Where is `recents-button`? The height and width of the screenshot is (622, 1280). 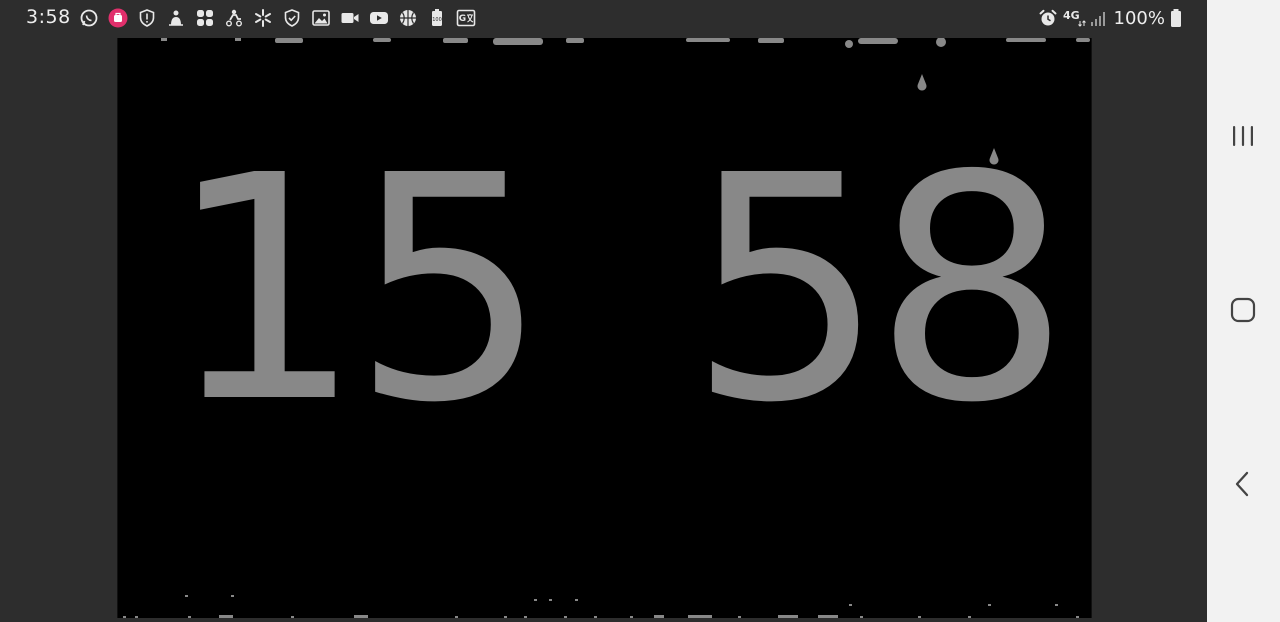
recents-button is located at coordinates (1243, 136).